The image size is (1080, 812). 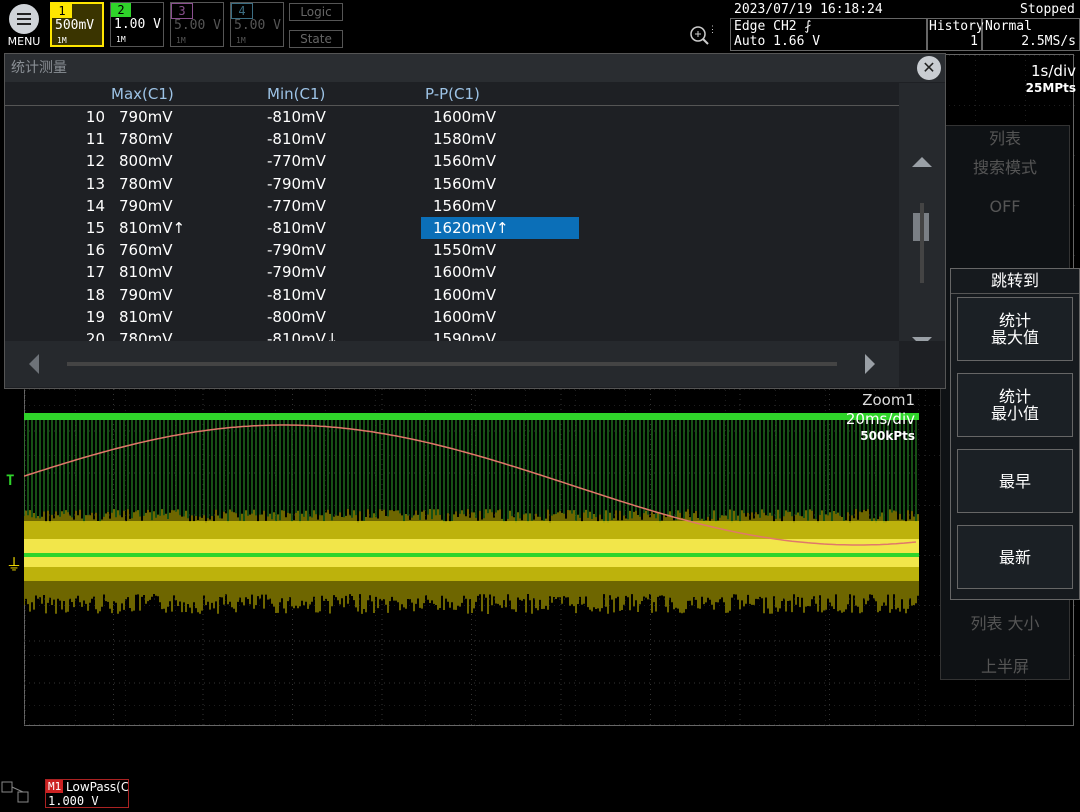 What do you see at coordinates (146, 250) in the screenshot?
I see `cell-max: 760mV` at bounding box center [146, 250].